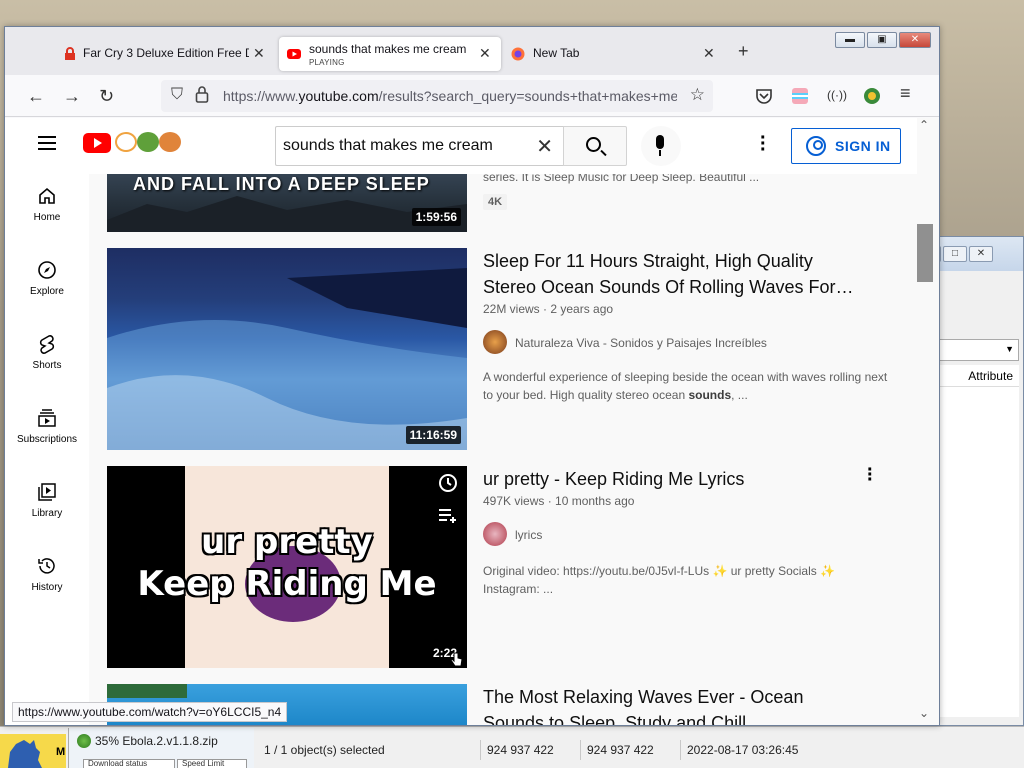 Image resolution: width=1024 pixels, height=768 pixels. I want to click on tab-title: sounds that makes me cream -, so click(389, 49).